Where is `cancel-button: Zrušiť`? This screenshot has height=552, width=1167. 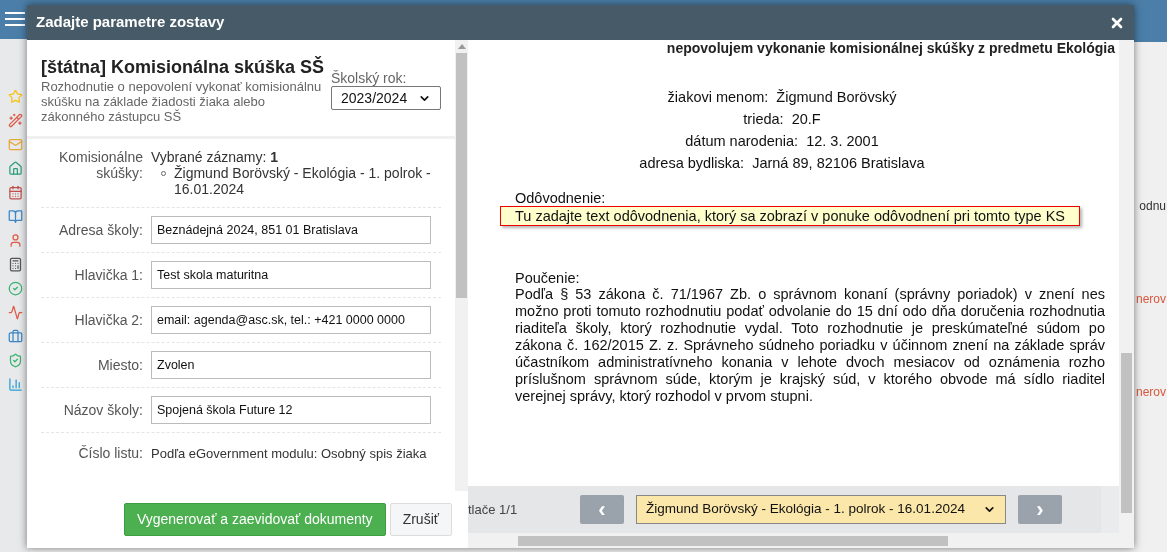 cancel-button: Zrušiť is located at coordinates (420, 519).